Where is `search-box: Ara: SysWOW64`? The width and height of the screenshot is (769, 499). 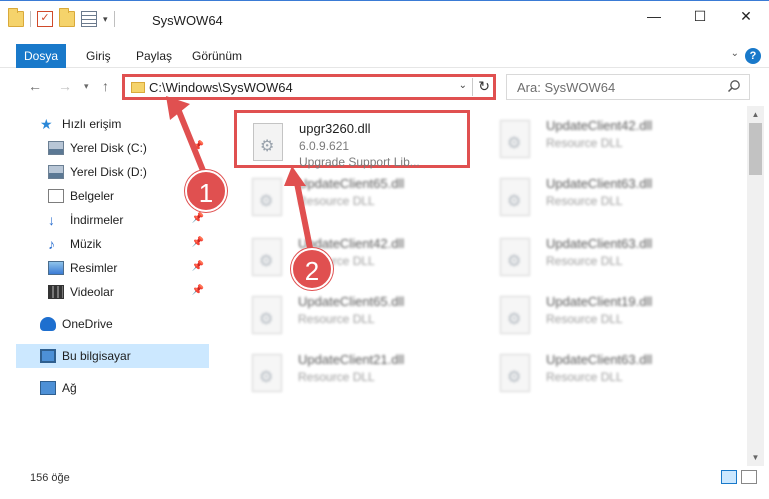
search-box: Ara: SysWOW64 is located at coordinates (628, 87).